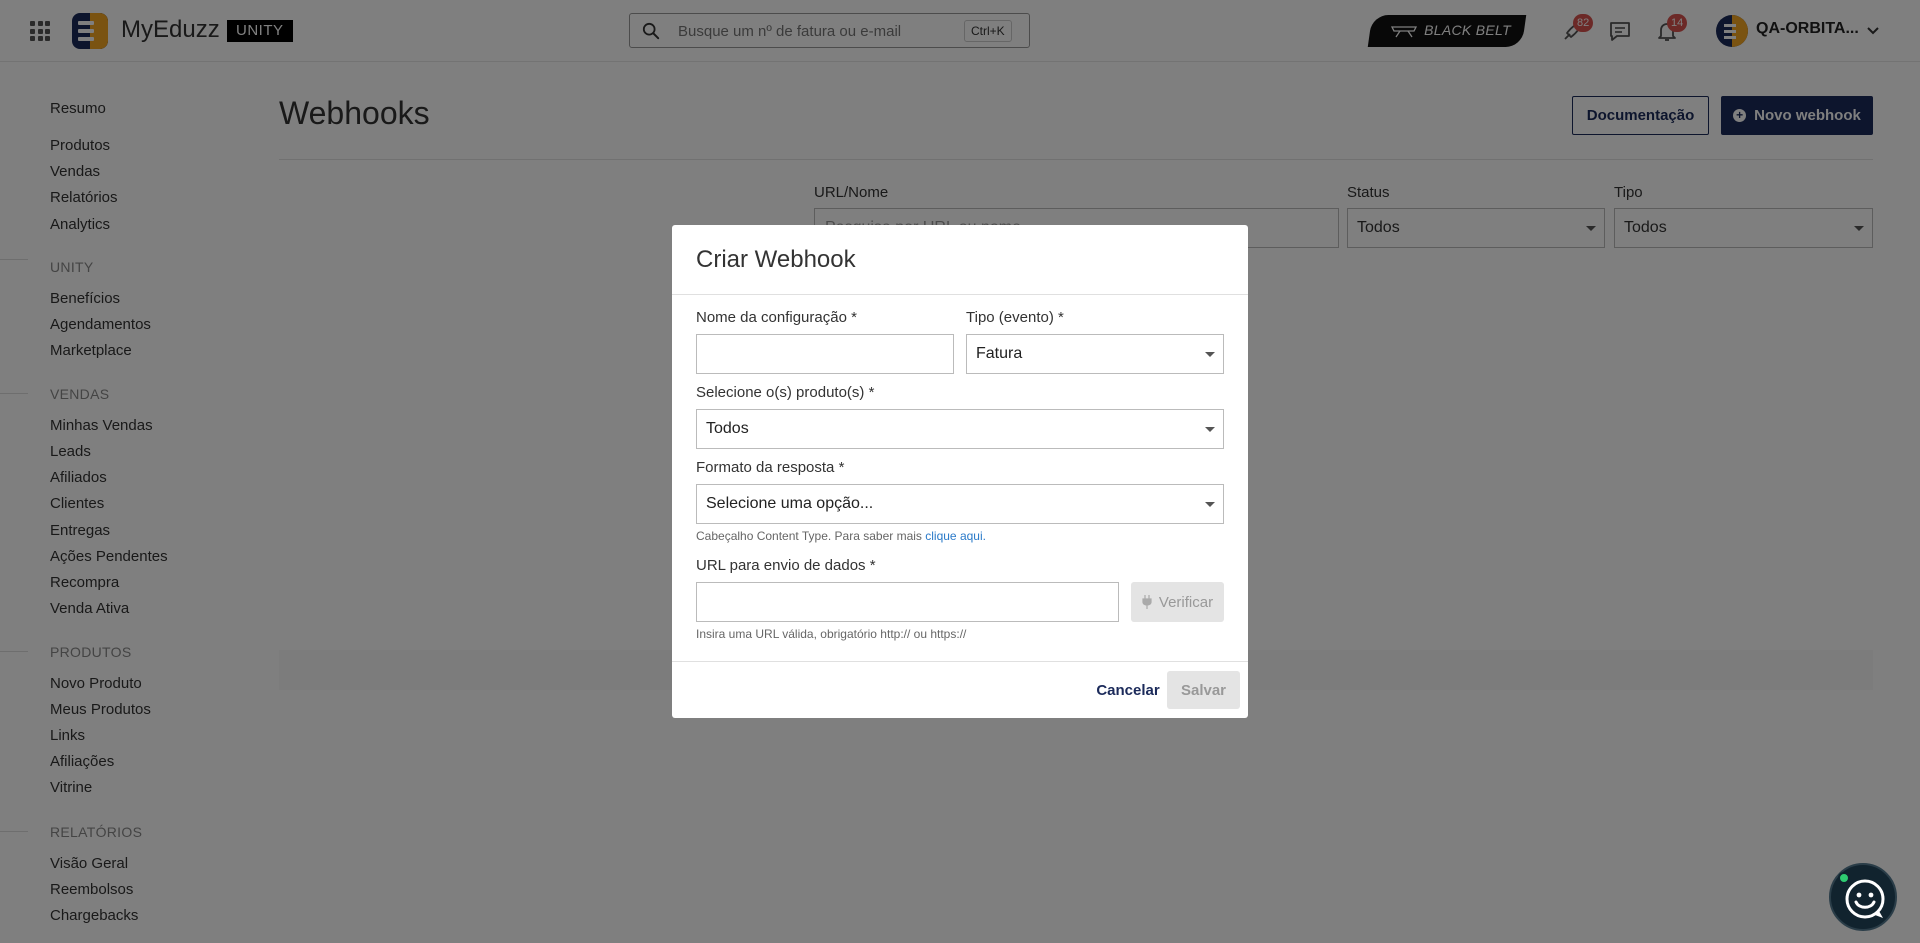 The image size is (1920, 943). What do you see at coordinates (825, 354) in the screenshot?
I see `config-name-input` at bounding box center [825, 354].